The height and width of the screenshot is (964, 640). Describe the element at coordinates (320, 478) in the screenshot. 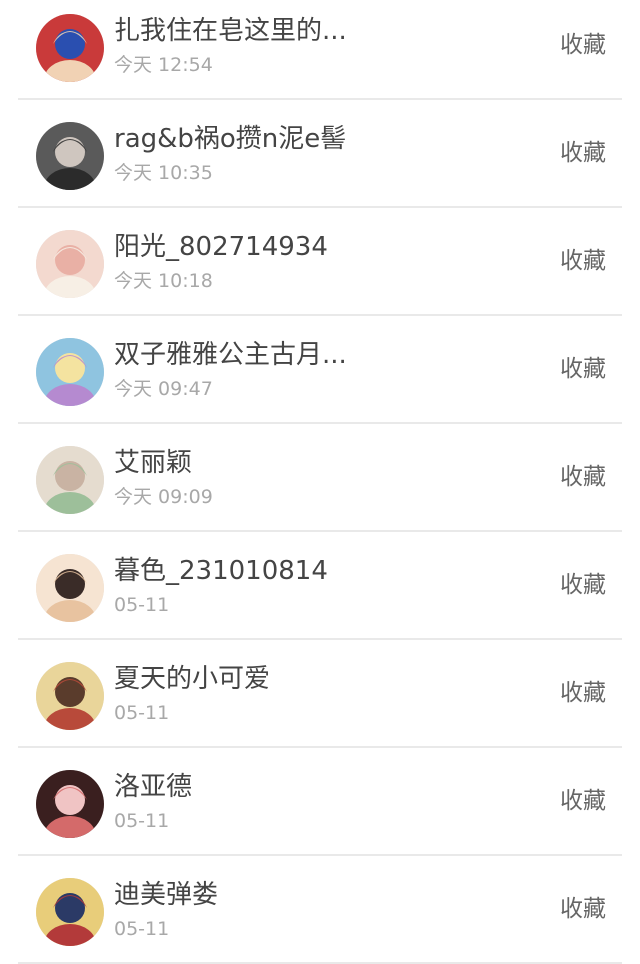

I see `contact-row: 艾丽颖今天 09:09 收藏` at that location.